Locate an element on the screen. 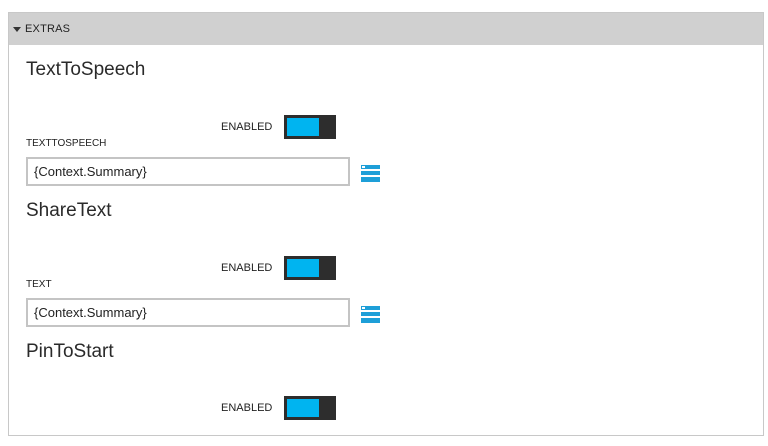 The height and width of the screenshot is (446, 768). texttospeech-input is located at coordinates (188, 171).